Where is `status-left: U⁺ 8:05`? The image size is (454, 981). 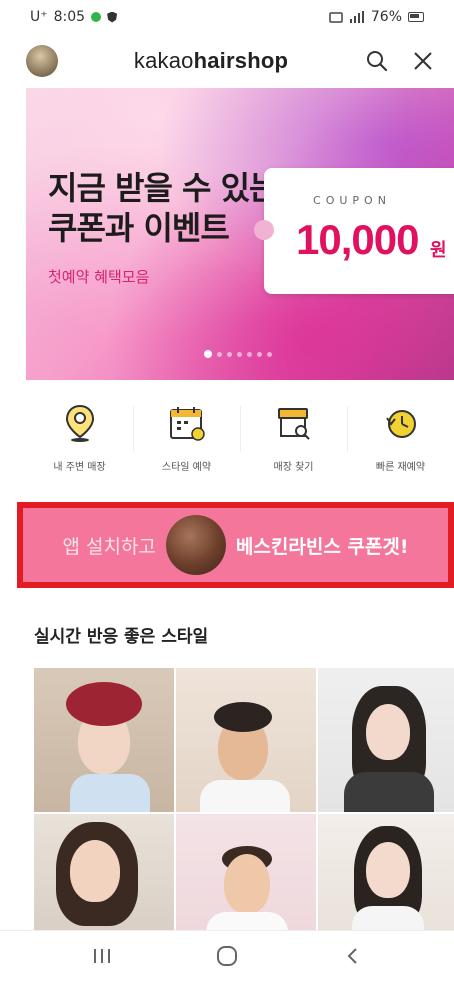
status-left: U⁺ 8:05 is located at coordinates (74, 17).